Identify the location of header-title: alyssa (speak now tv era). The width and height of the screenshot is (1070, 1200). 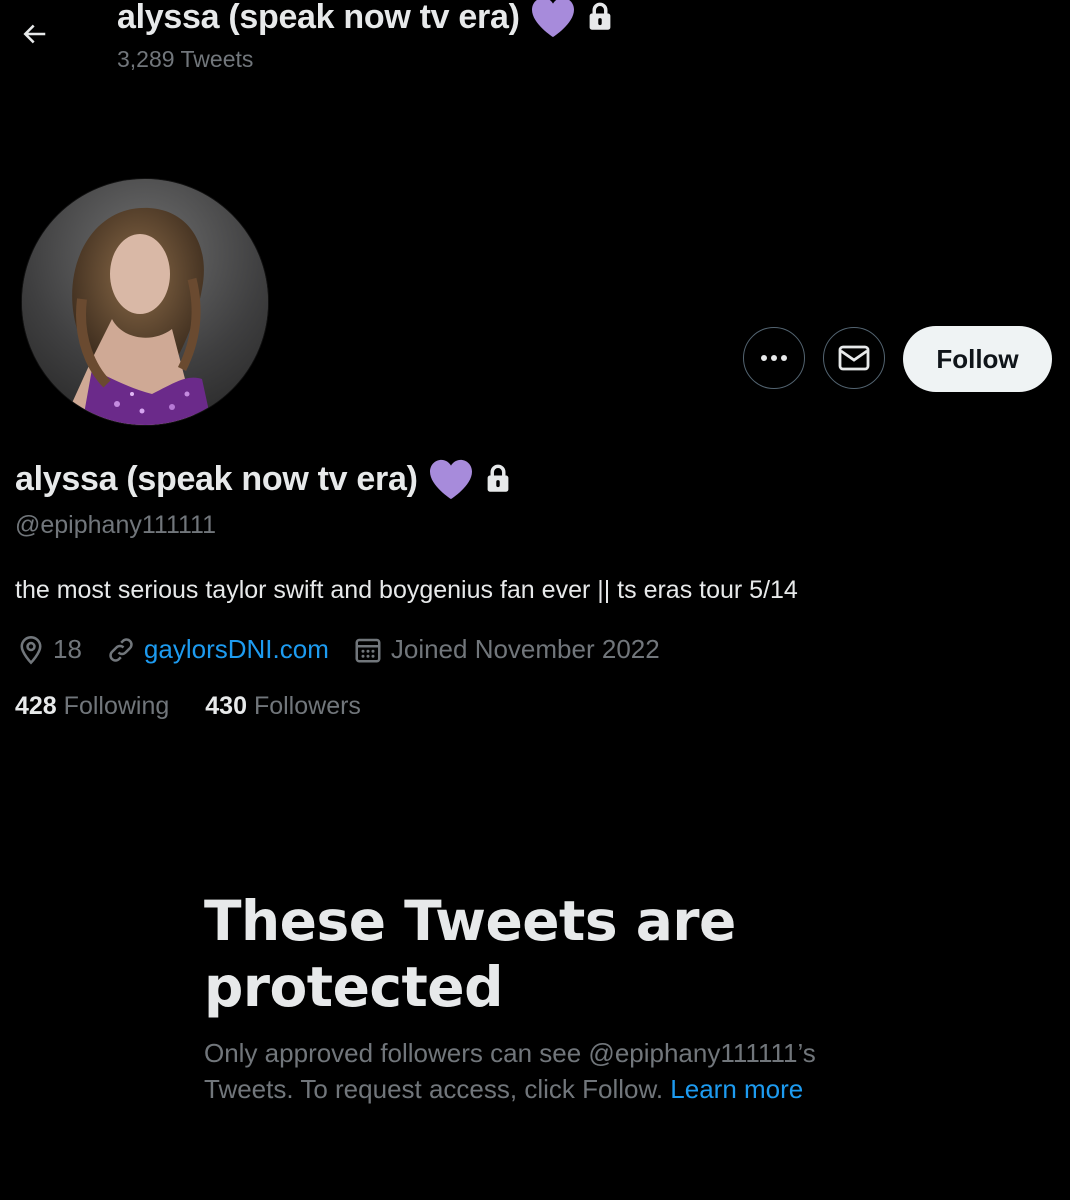
(318, 18).